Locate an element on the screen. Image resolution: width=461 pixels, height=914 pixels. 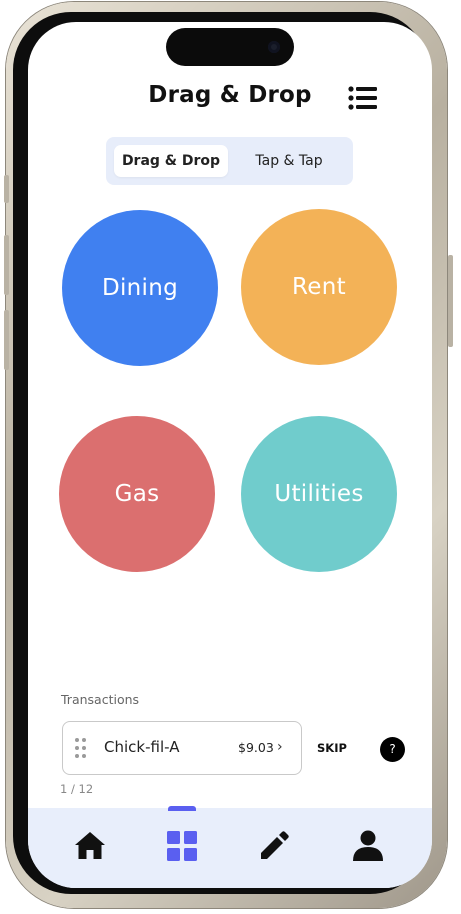
transaction-name: Chick-fil-A is located at coordinates (142, 747).